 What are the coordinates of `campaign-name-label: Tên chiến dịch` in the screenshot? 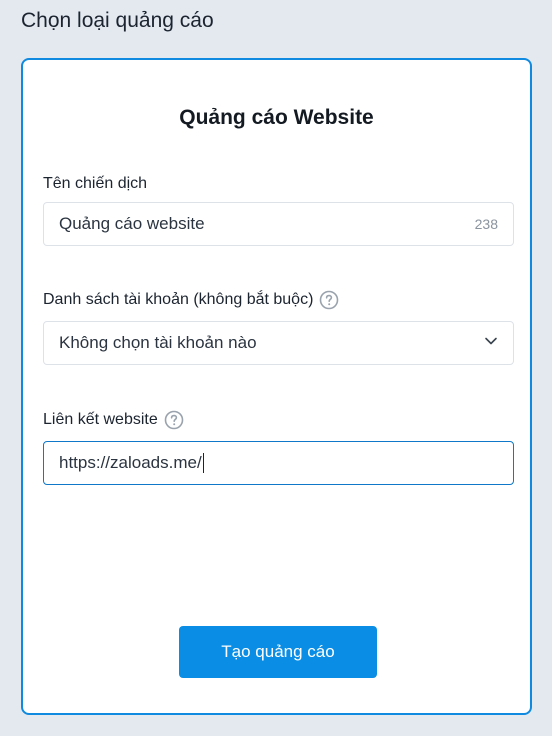 It's located at (95, 184).